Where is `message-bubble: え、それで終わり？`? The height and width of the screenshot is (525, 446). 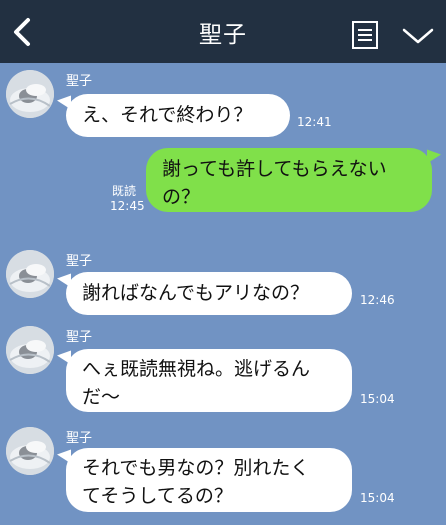 message-bubble: え、それで終わり？ is located at coordinates (178, 115).